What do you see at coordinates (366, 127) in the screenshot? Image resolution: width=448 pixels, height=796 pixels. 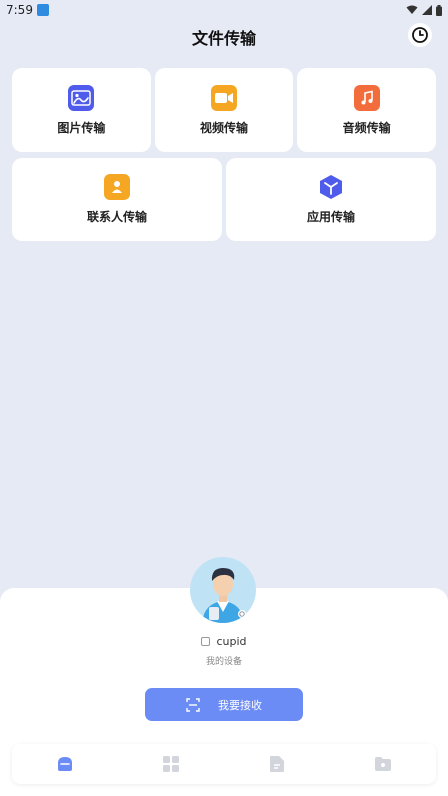 I see `audio-transfer-label: 音频传输` at bounding box center [366, 127].